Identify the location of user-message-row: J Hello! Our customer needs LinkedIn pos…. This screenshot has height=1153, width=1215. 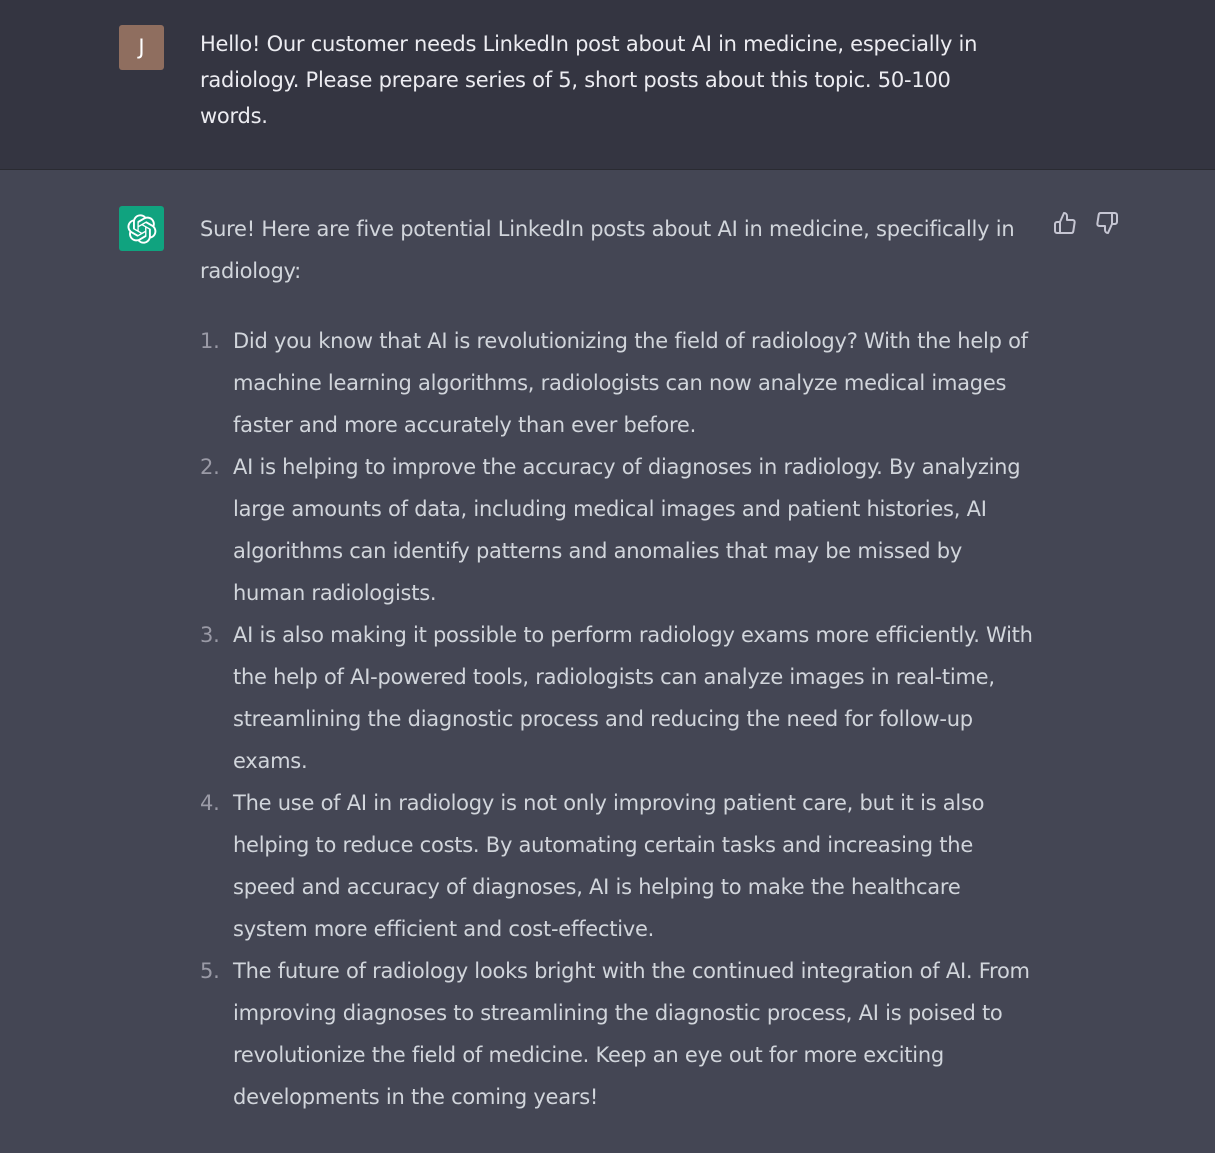
(607, 85).